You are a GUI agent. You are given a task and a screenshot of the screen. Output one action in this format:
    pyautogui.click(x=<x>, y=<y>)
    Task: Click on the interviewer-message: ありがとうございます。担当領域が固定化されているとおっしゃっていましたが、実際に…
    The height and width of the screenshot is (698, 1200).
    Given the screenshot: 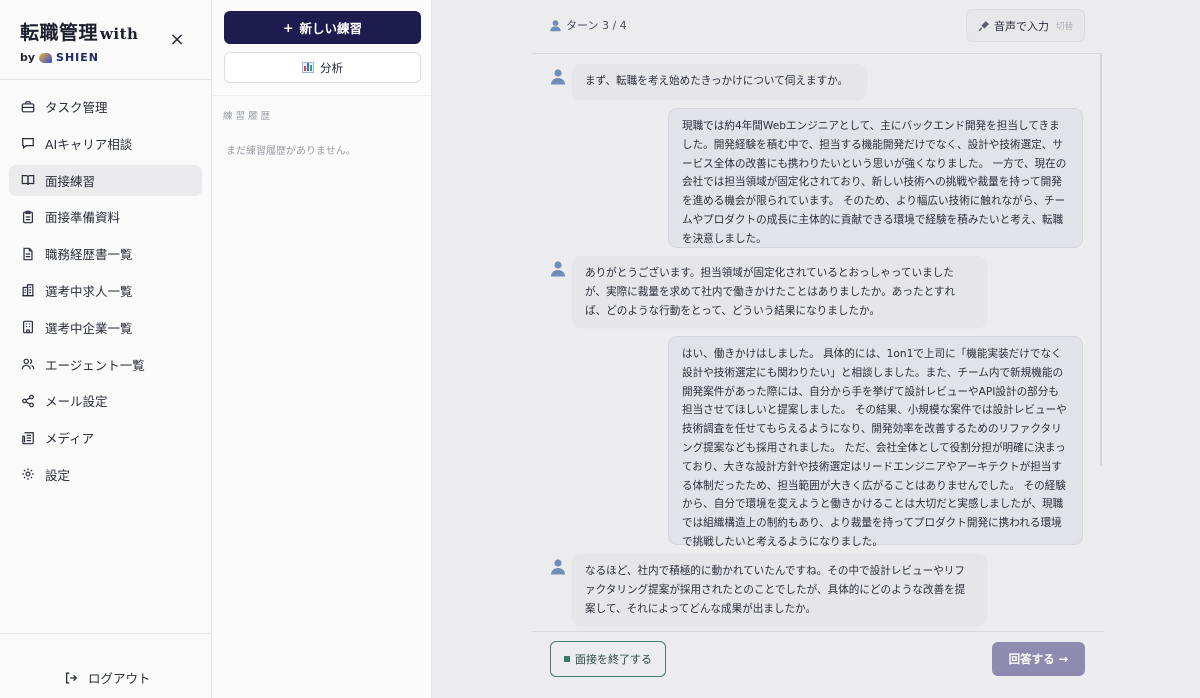 What is the action you would take?
    pyautogui.click(x=779, y=291)
    